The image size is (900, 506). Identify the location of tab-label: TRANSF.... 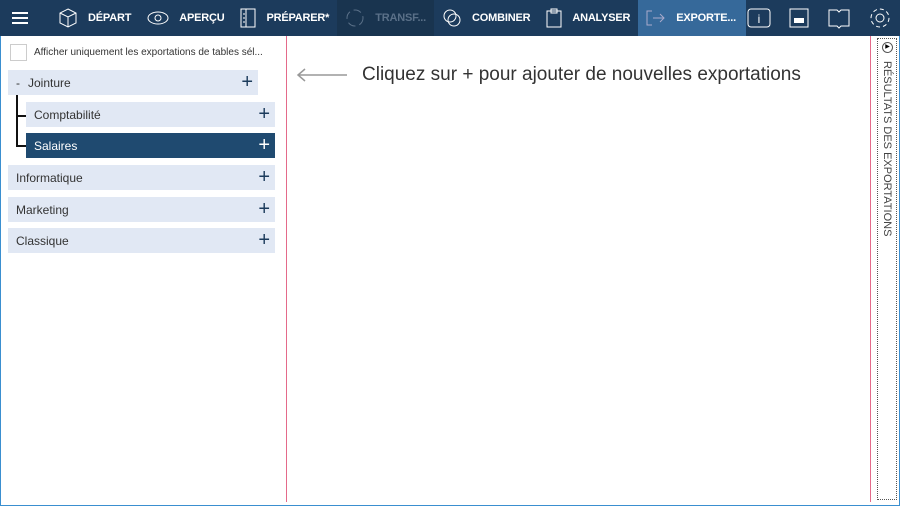
(401, 18).